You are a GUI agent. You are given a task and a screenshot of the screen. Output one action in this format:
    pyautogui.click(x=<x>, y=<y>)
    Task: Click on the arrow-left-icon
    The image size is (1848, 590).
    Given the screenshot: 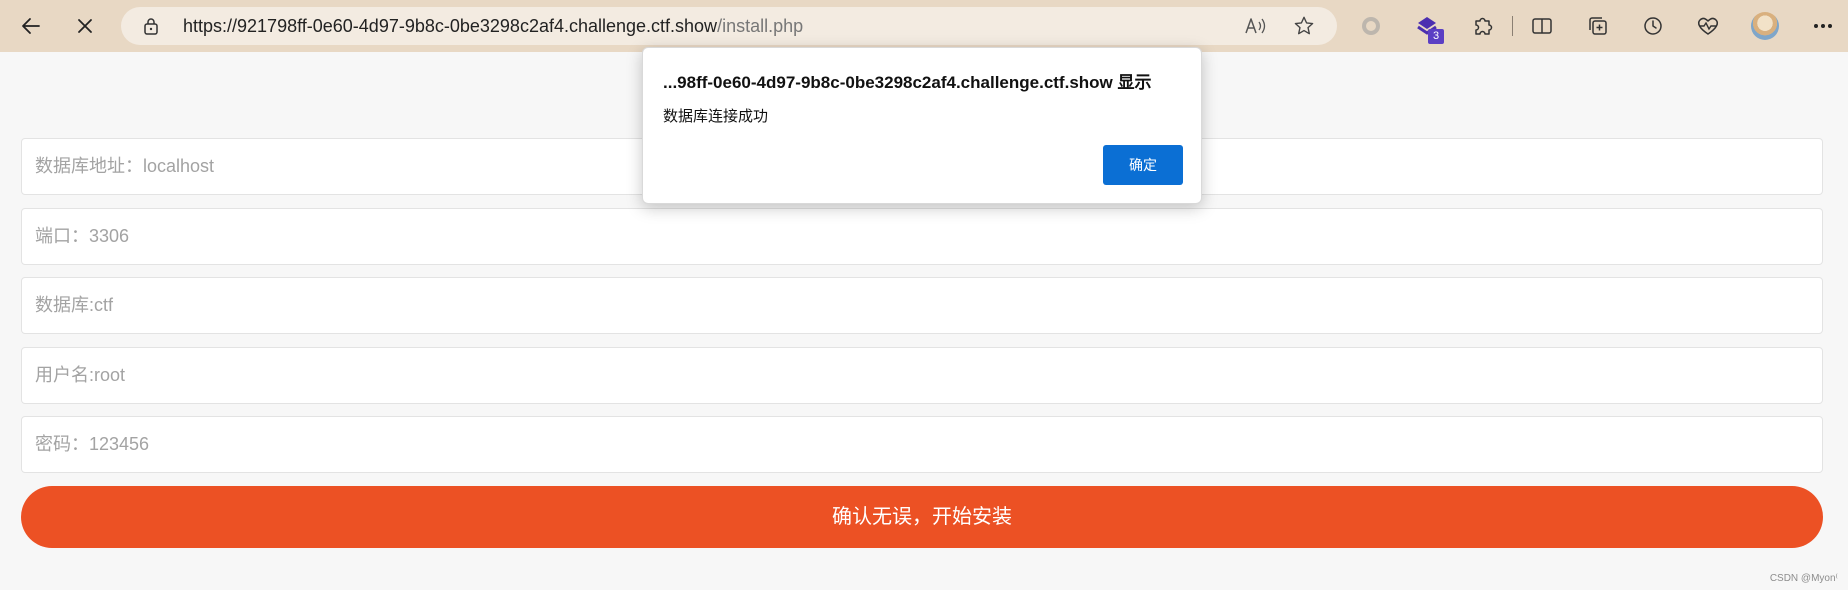 What is the action you would take?
    pyautogui.click(x=31, y=26)
    